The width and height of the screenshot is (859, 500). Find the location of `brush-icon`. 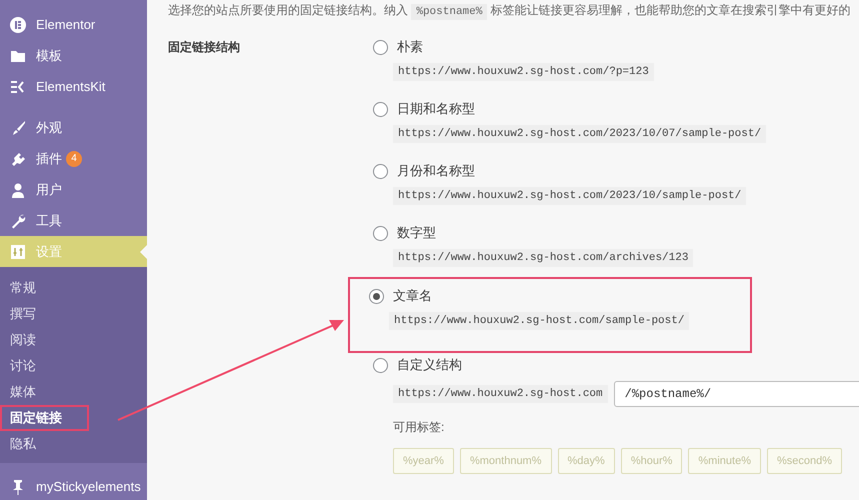

brush-icon is located at coordinates (18, 128).